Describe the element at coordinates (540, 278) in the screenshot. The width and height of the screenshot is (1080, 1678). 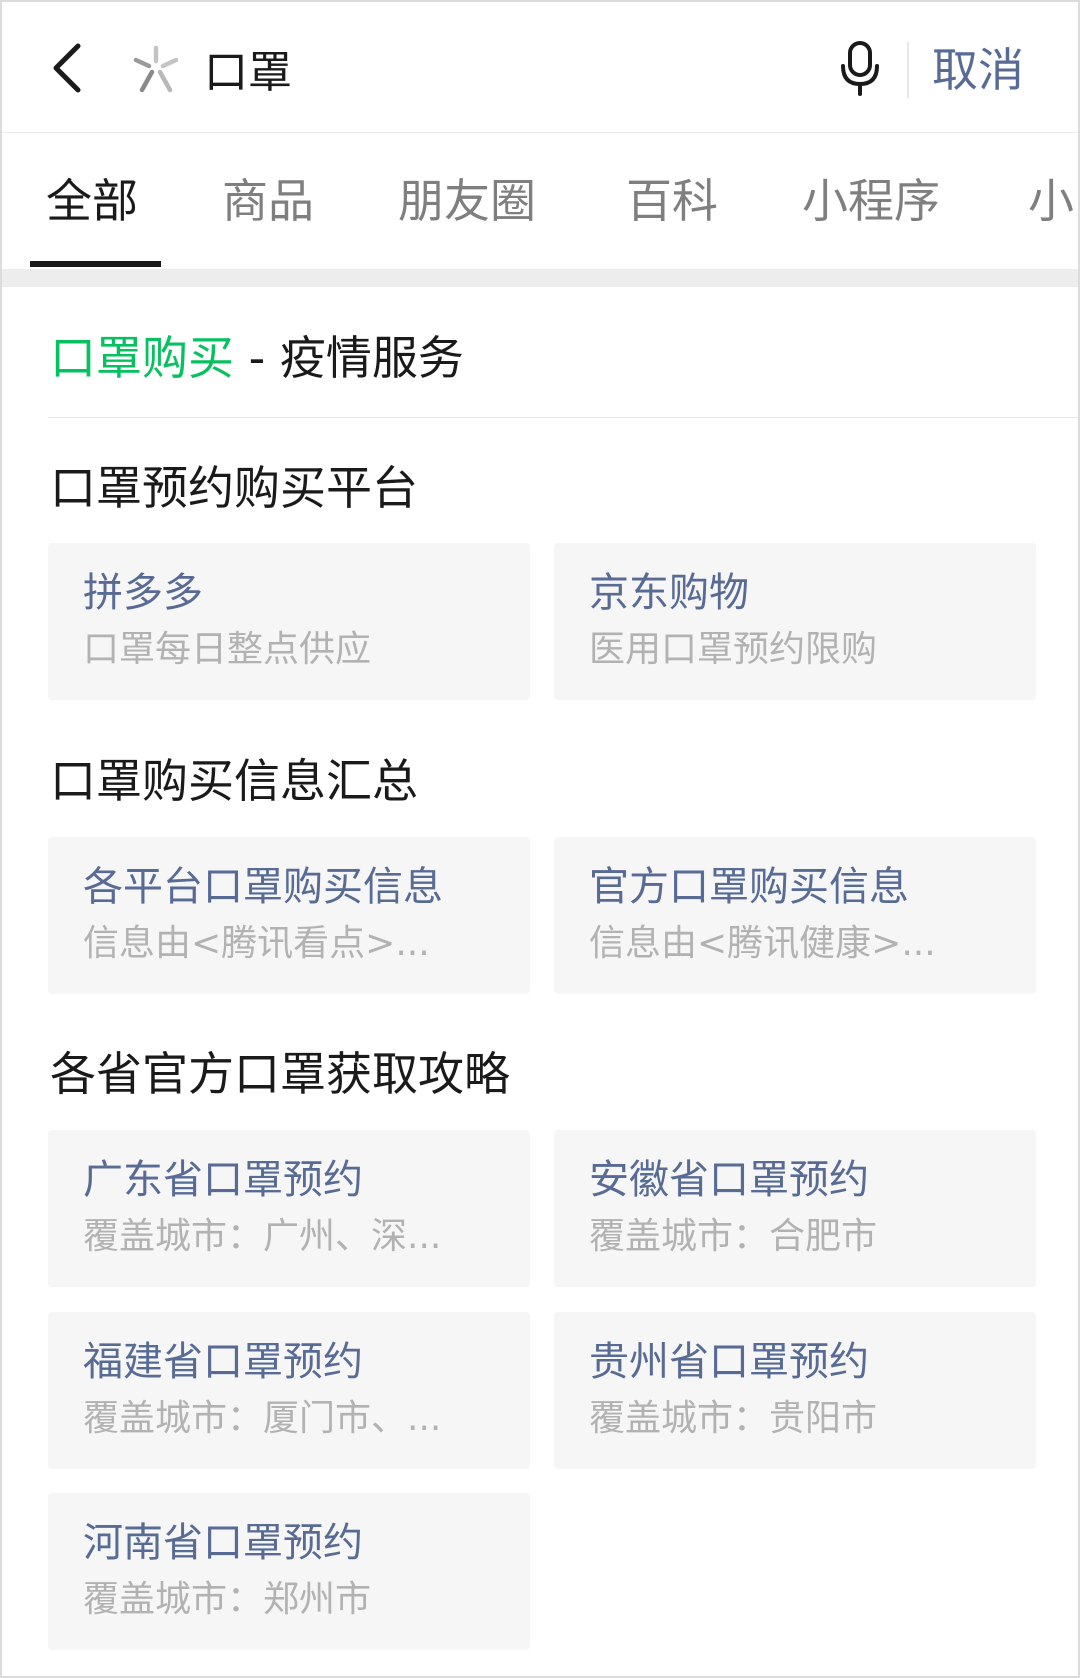
I see `section-separator` at that location.